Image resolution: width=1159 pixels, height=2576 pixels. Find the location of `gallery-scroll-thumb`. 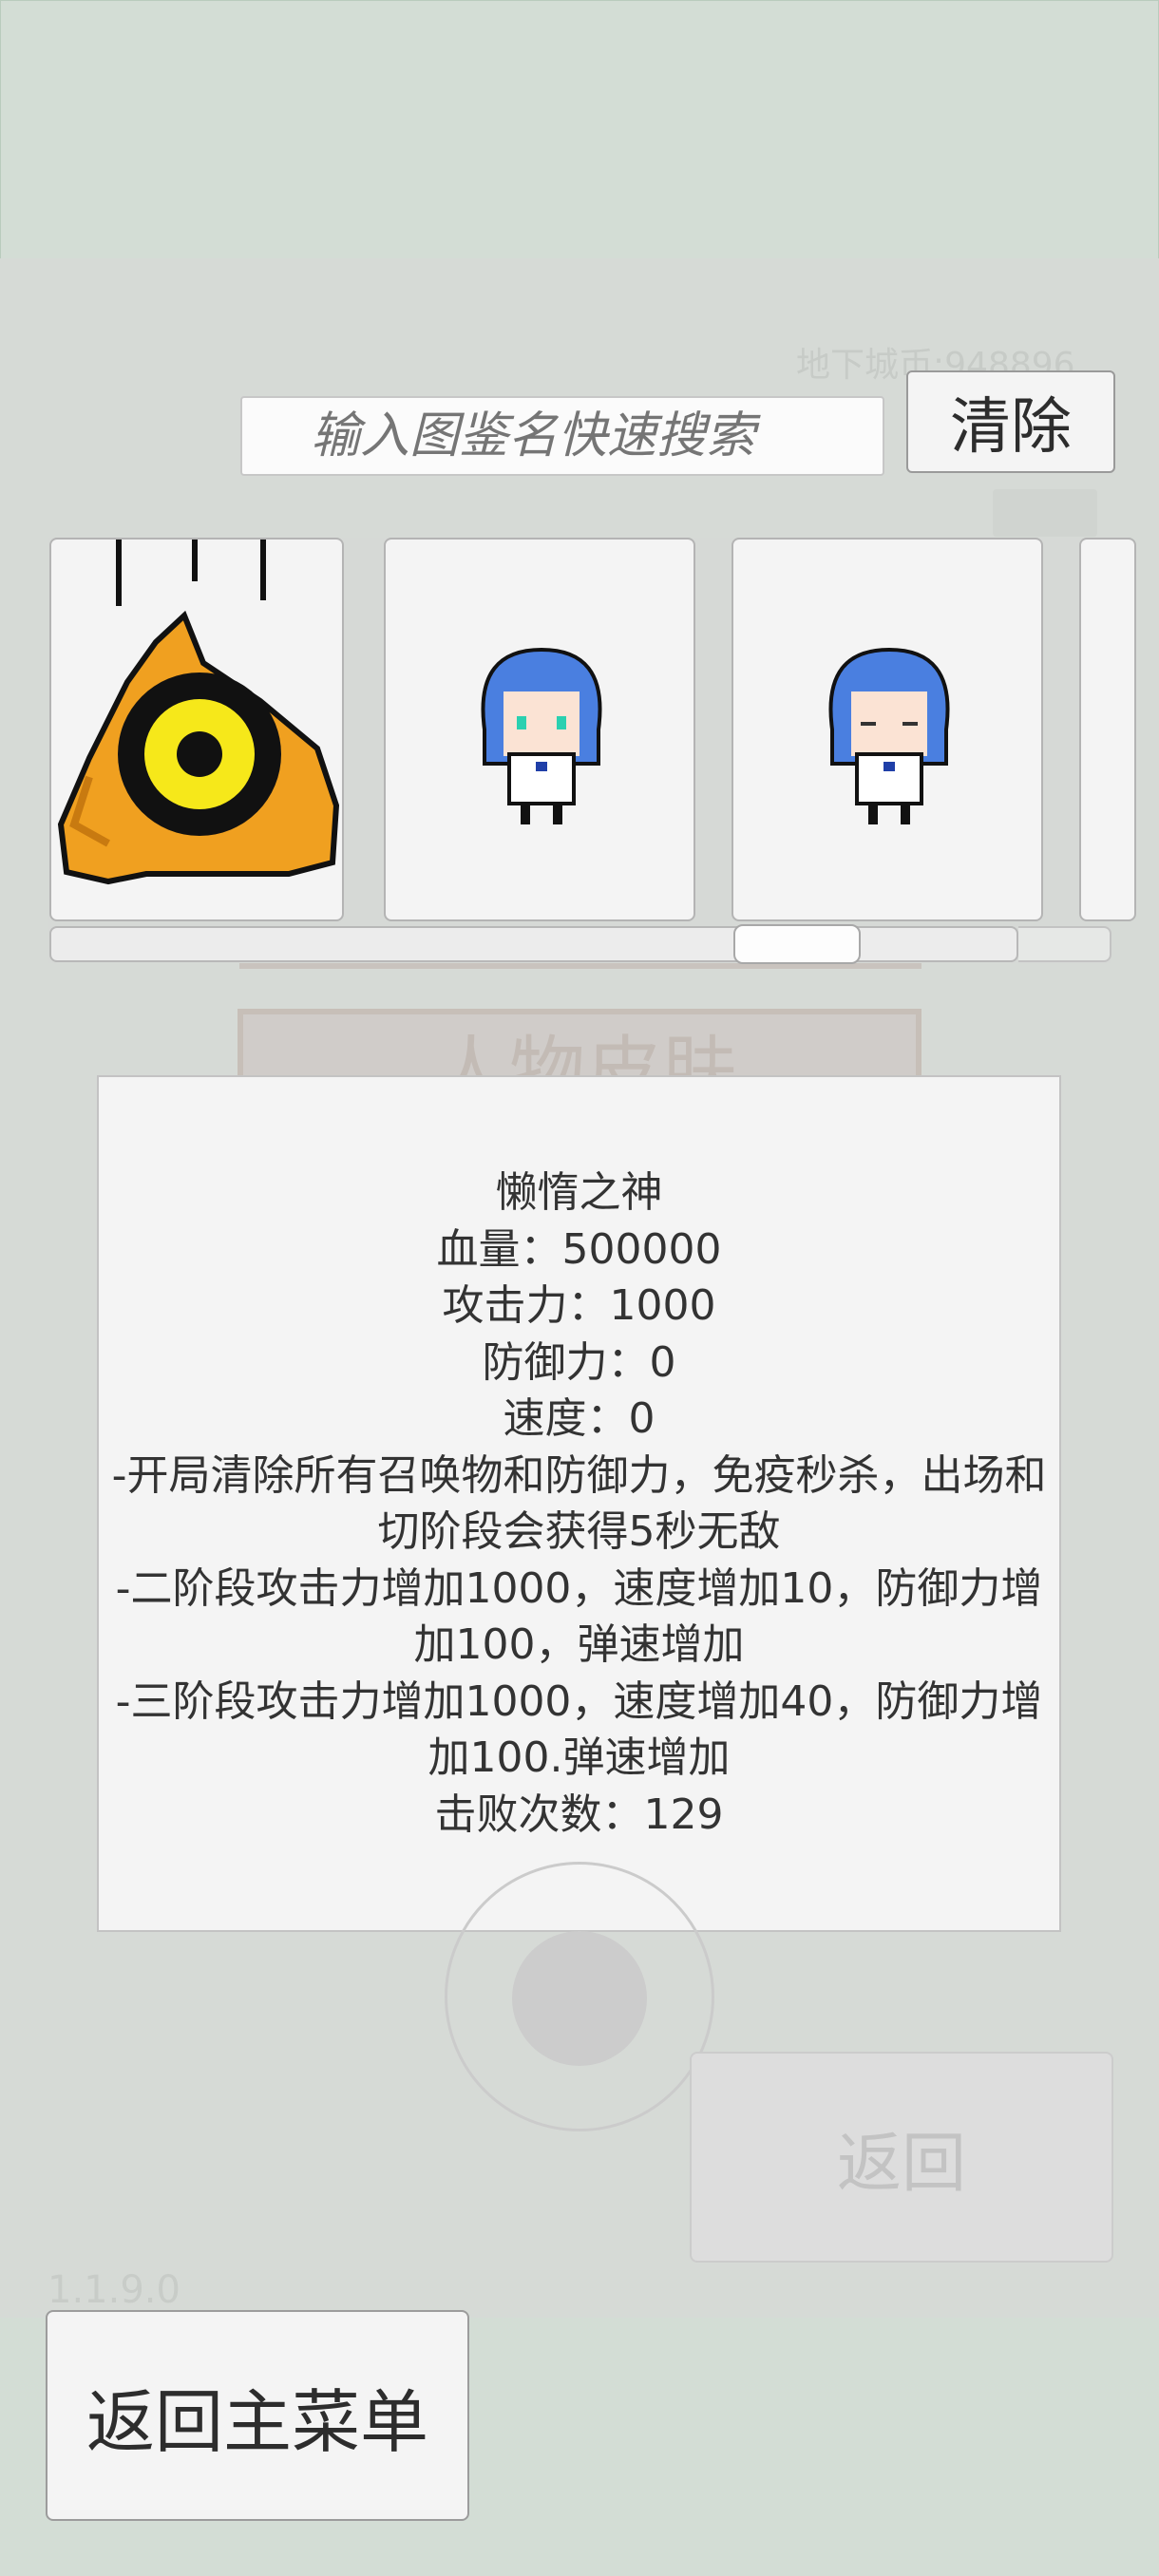

gallery-scroll-thumb is located at coordinates (797, 944).